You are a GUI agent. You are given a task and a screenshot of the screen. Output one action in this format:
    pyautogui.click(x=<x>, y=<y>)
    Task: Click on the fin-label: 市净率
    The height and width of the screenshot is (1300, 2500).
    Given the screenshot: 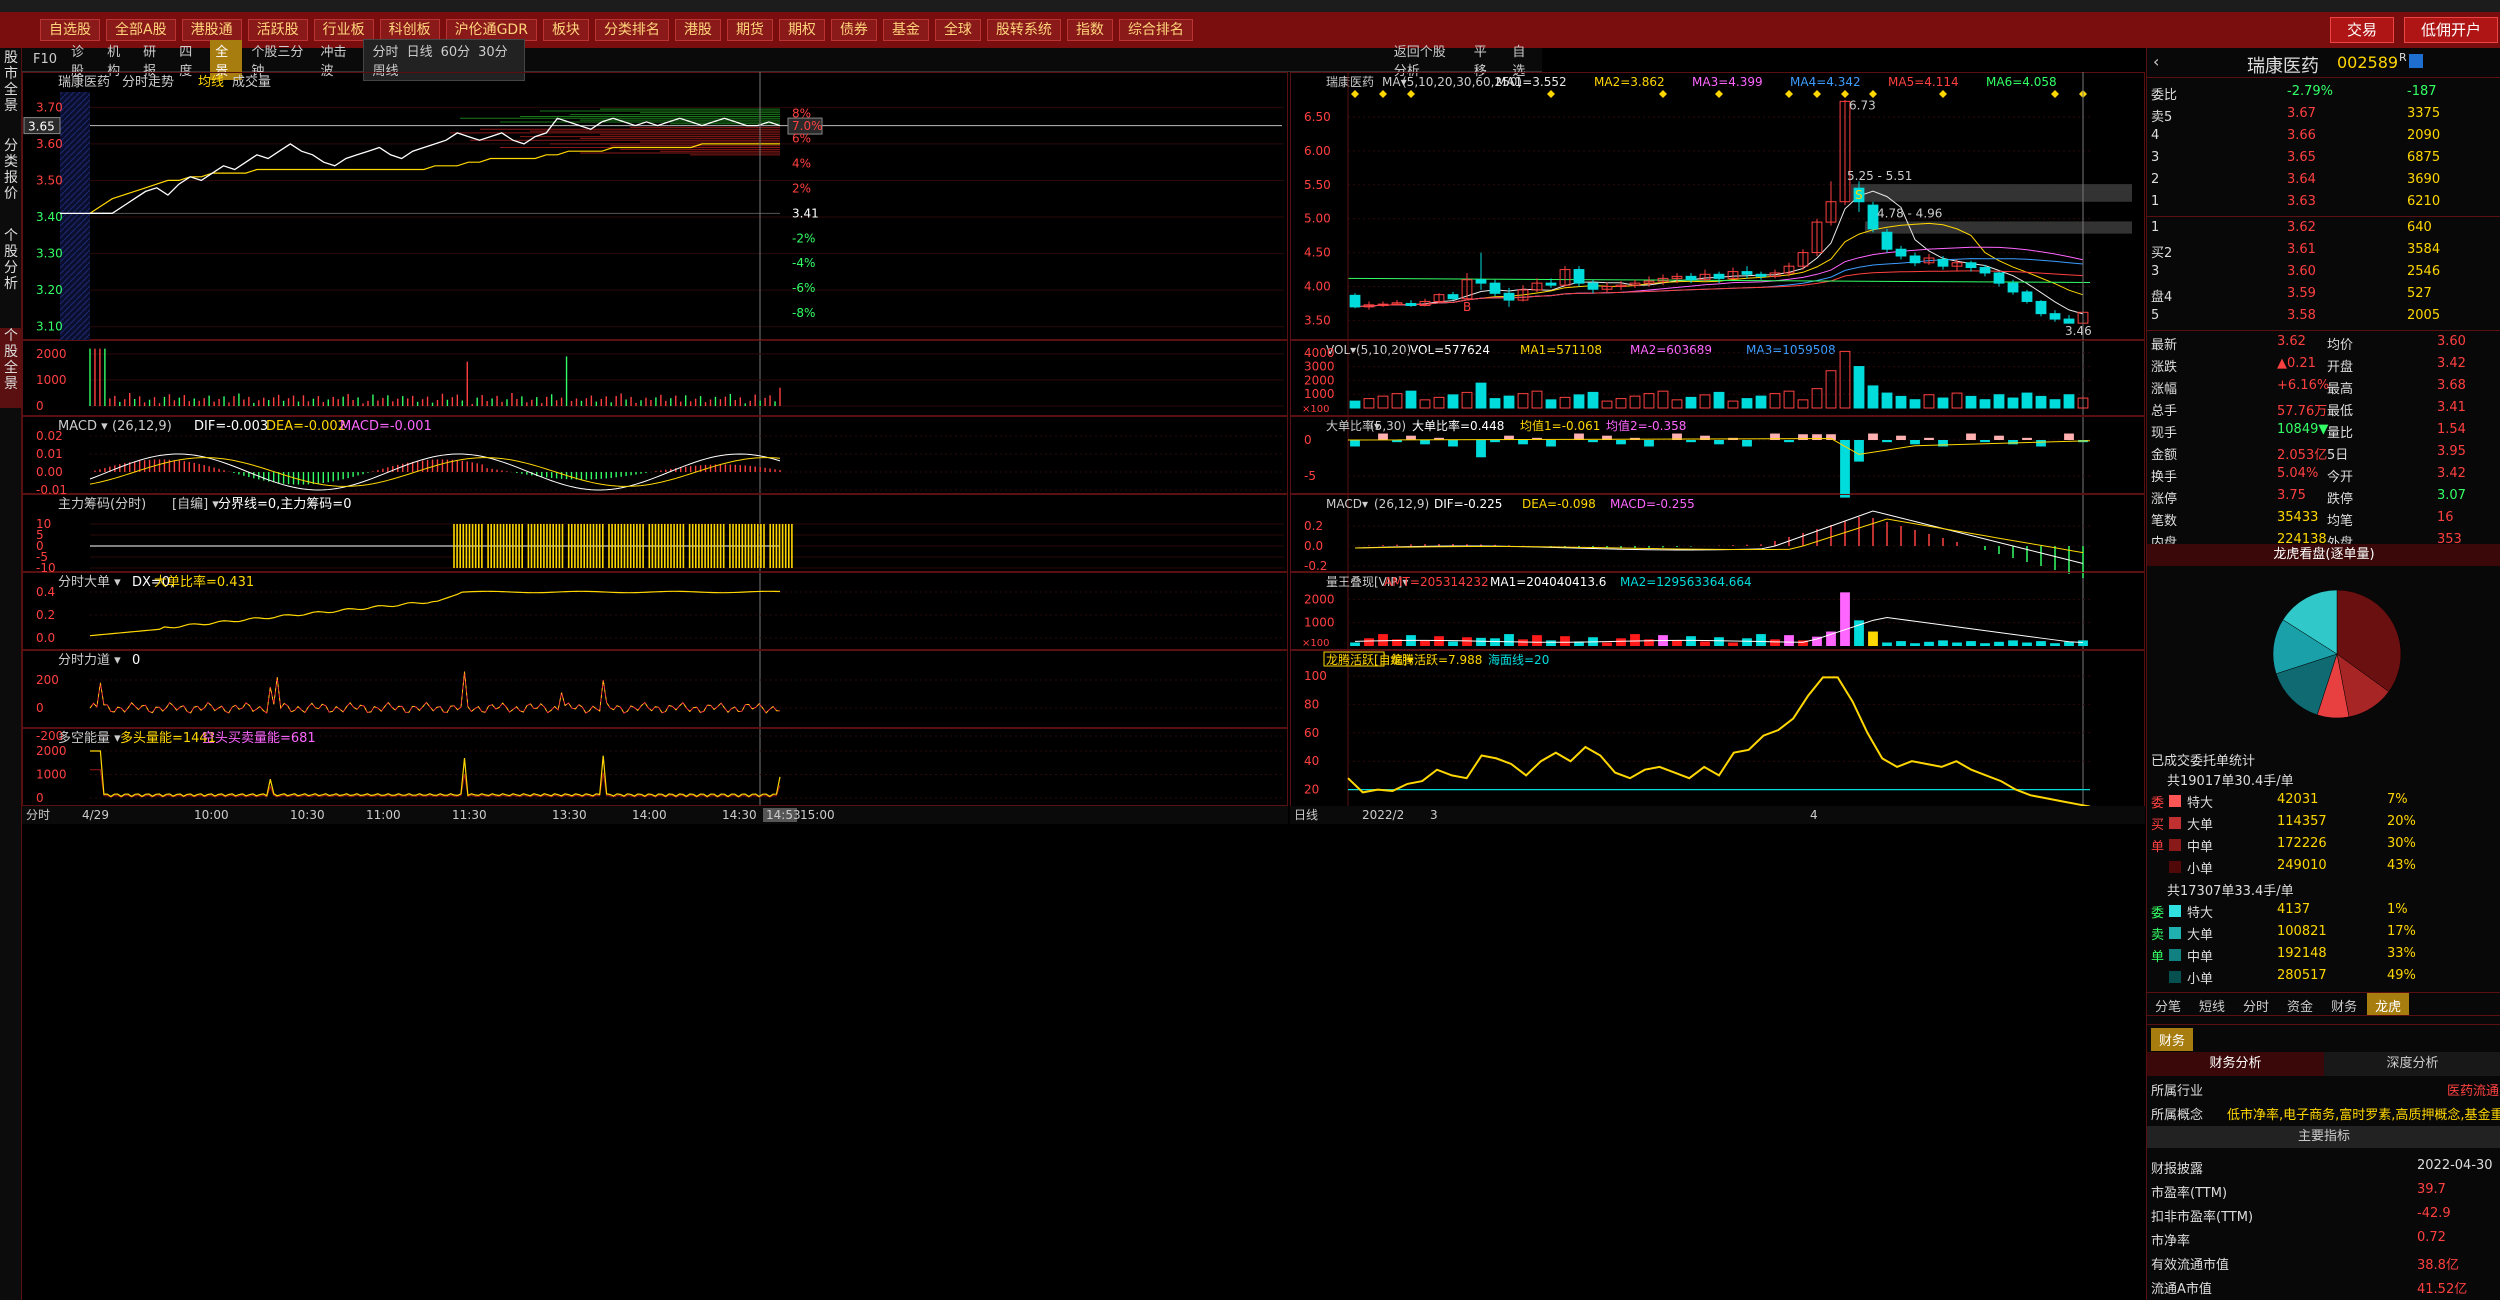 What is the action you would take?
    pyautogui.click(x=2171, y=1241)
    